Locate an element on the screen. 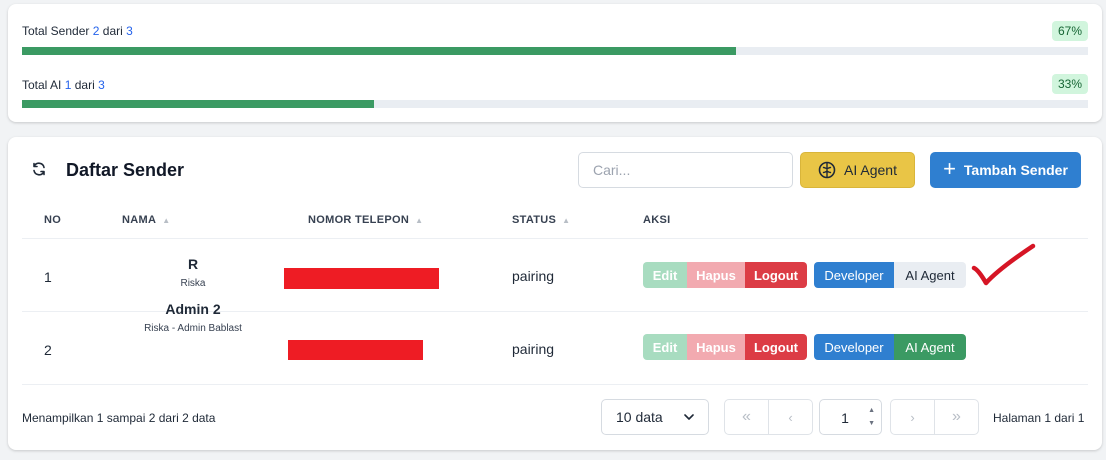 This screenshot has height=460, width=1106. last-page-button: » is located at coordinates (956, 417).